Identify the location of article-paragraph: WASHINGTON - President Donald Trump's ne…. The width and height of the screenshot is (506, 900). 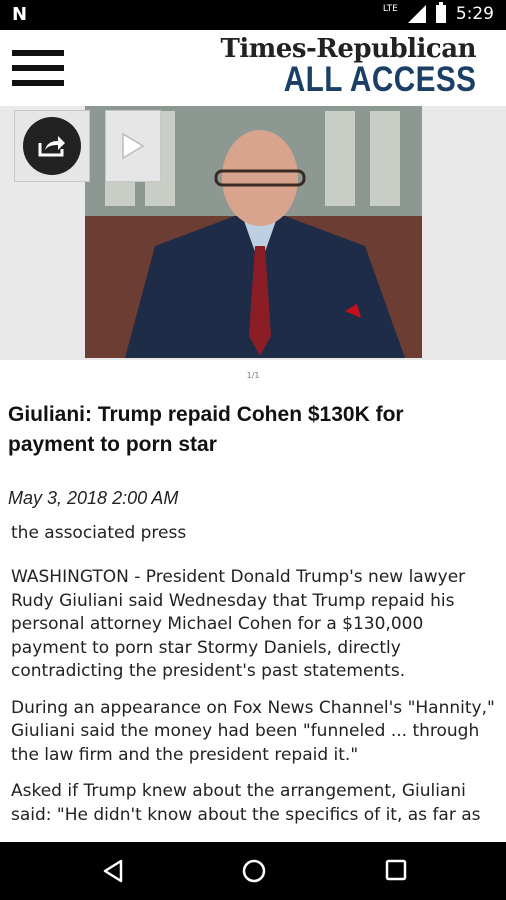
(238, 624).